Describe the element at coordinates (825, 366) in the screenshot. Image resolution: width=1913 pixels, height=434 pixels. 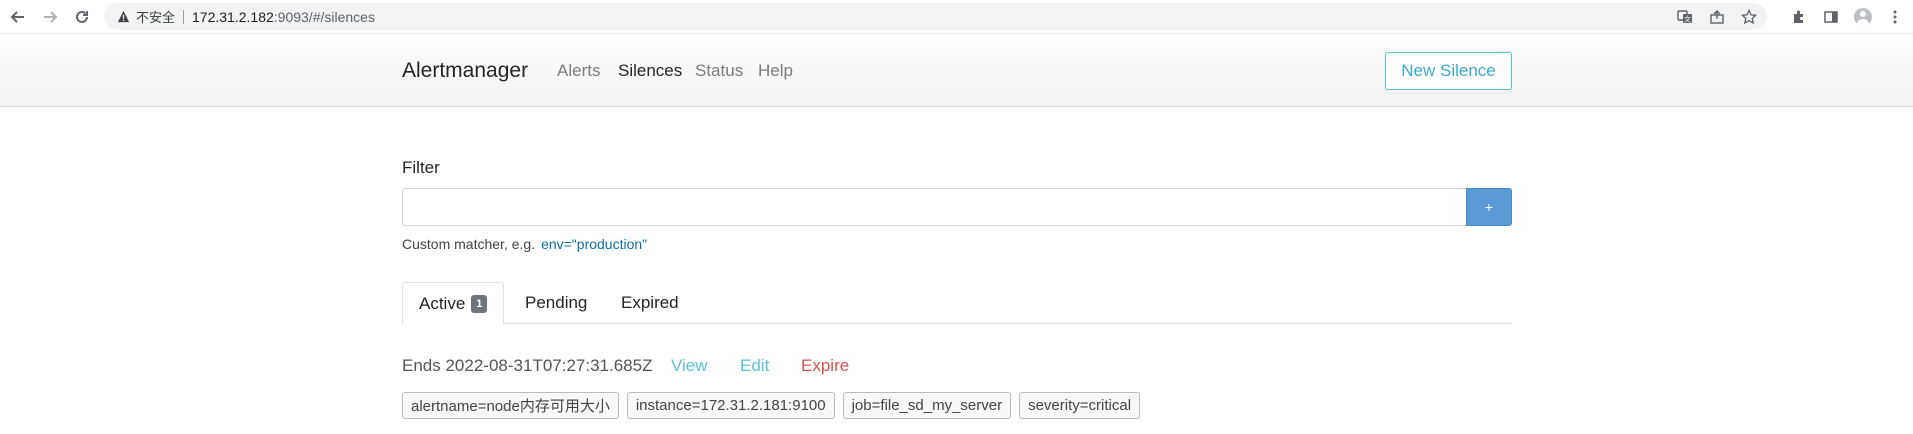
I see `expire-silence-link: Expire` at that location.